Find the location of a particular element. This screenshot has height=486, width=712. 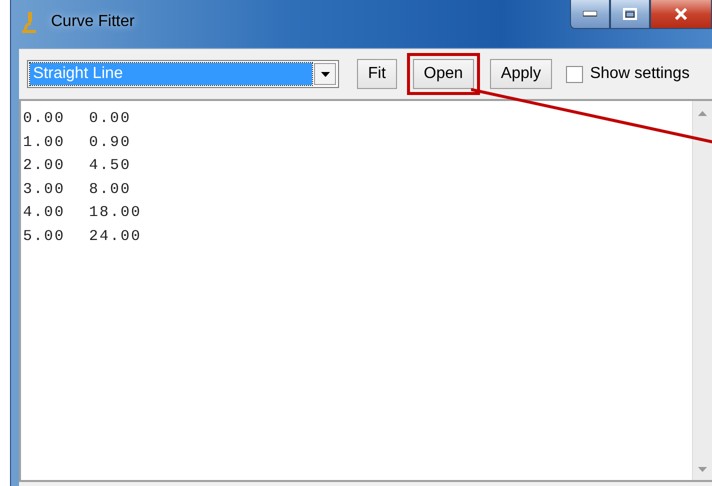

caret-icon is located at coordinates (325, 74).